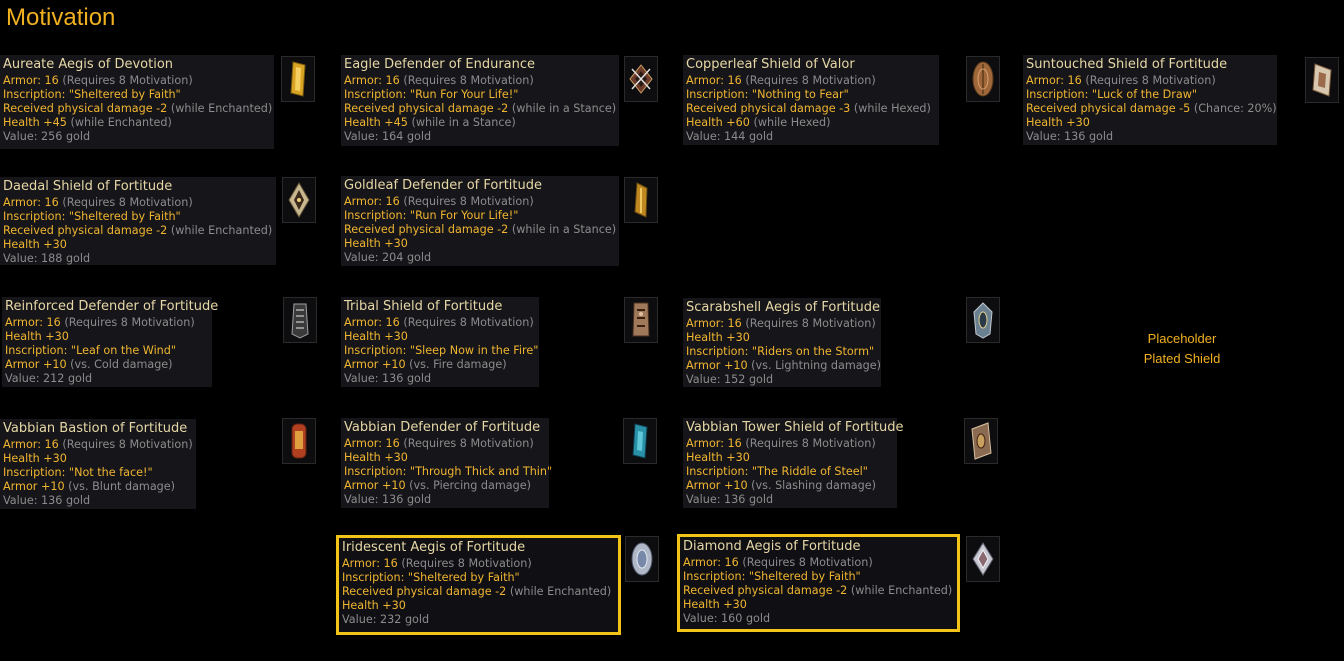 The width and height of the screenshot is (1344, 661). I want to click on item-value: Value: 232 gold, so click(386, 619).